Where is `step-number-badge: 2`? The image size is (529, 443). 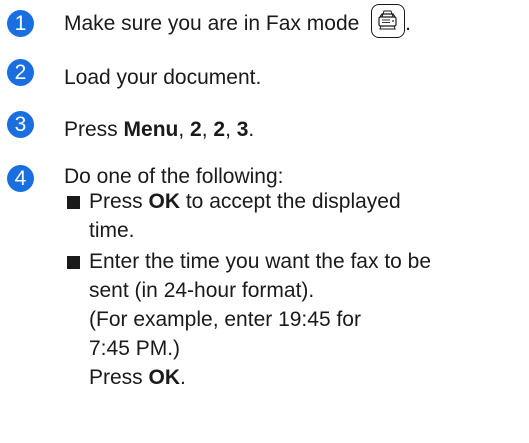 step-number-badge: 2 is located at coordinates (20, 72).